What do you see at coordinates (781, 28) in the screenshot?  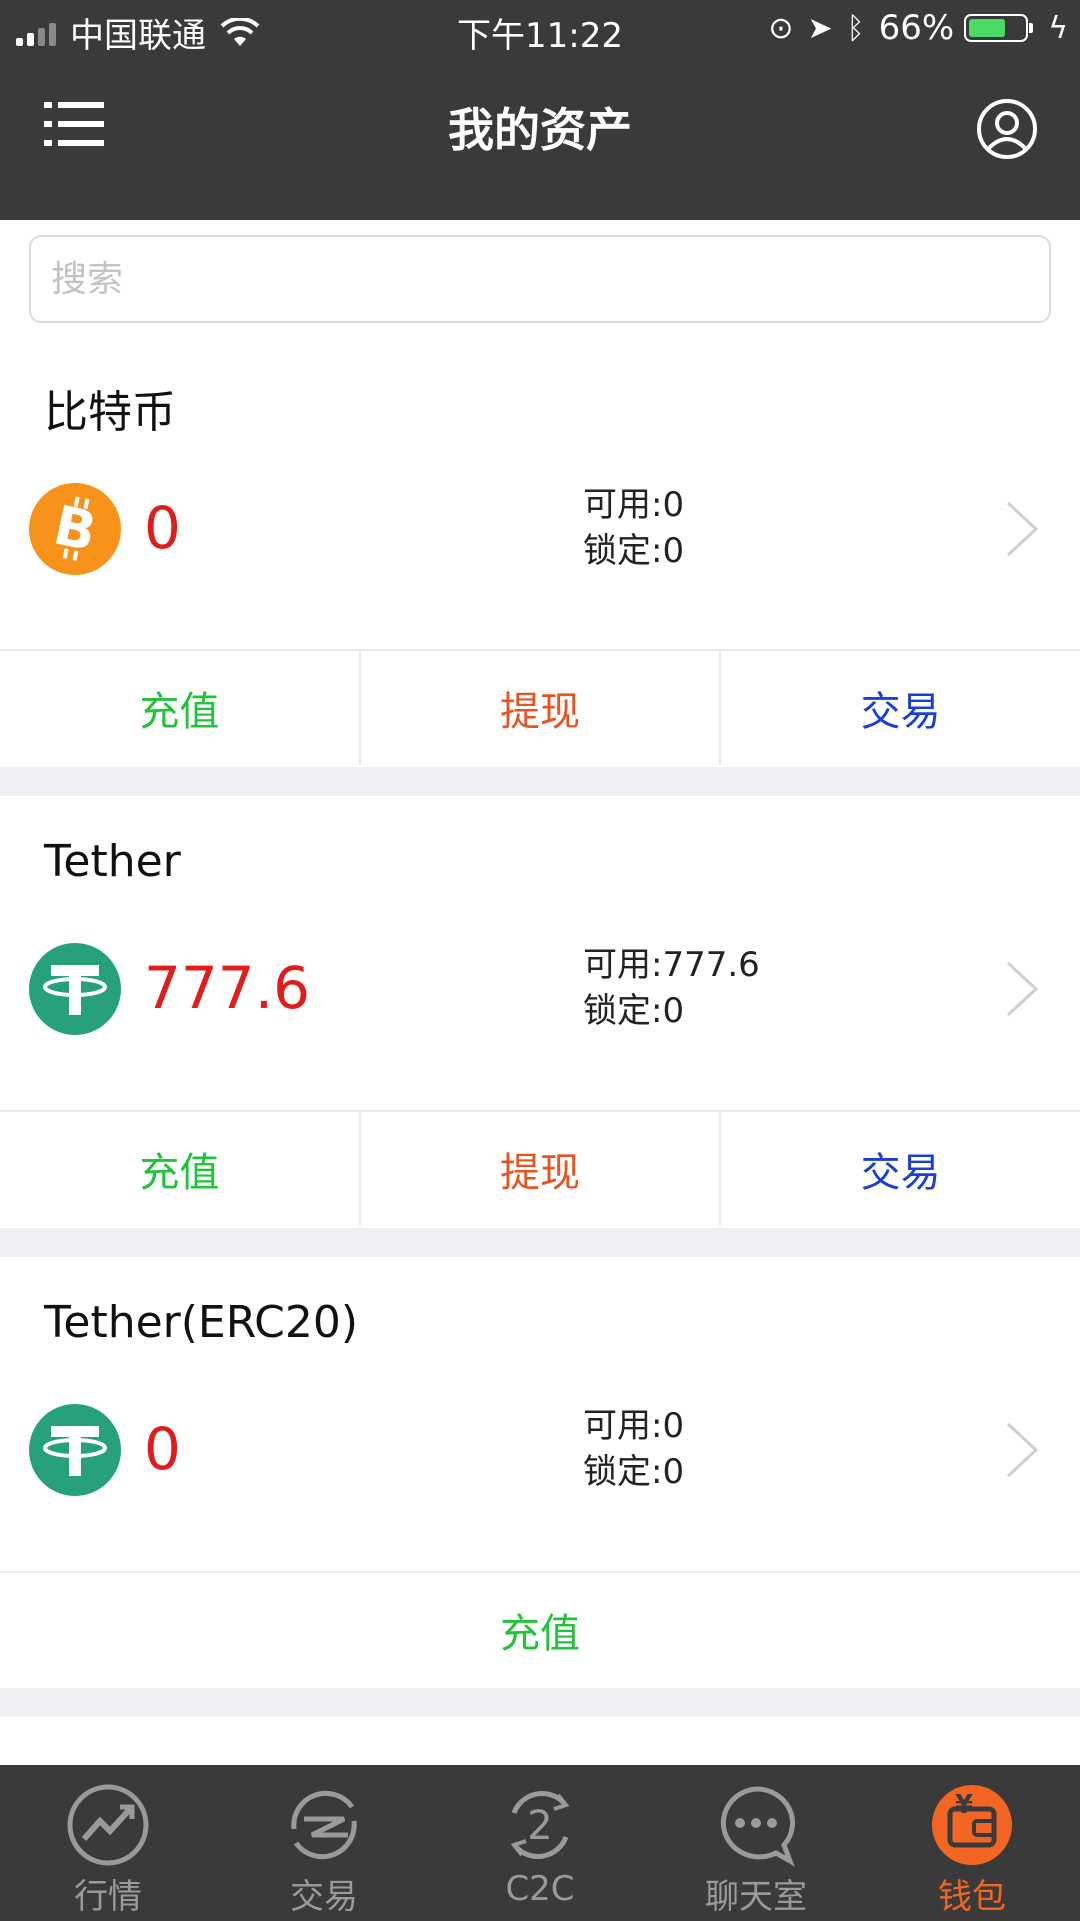 I see `orientation-lock-icon: ⊙` at bounding box center [781, 28].